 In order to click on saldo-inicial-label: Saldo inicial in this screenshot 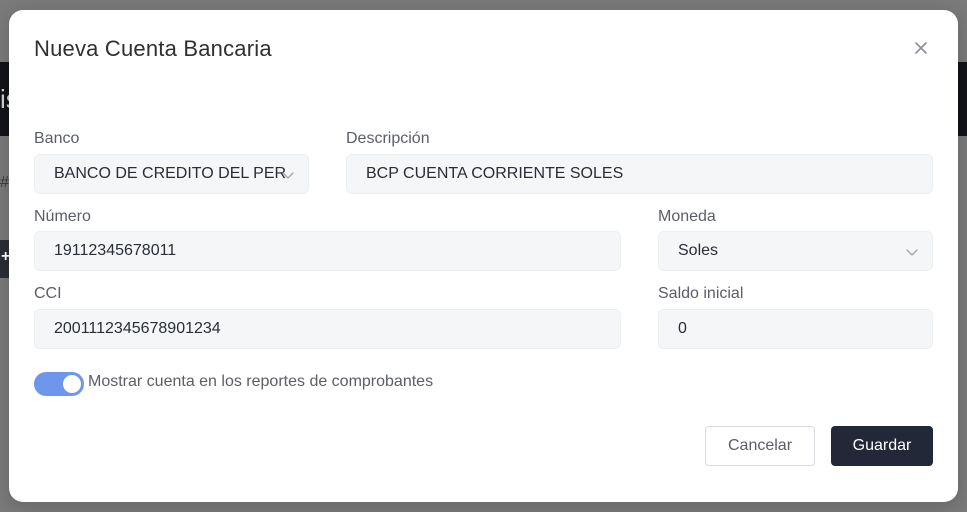, I will do `click(701, 293)`.